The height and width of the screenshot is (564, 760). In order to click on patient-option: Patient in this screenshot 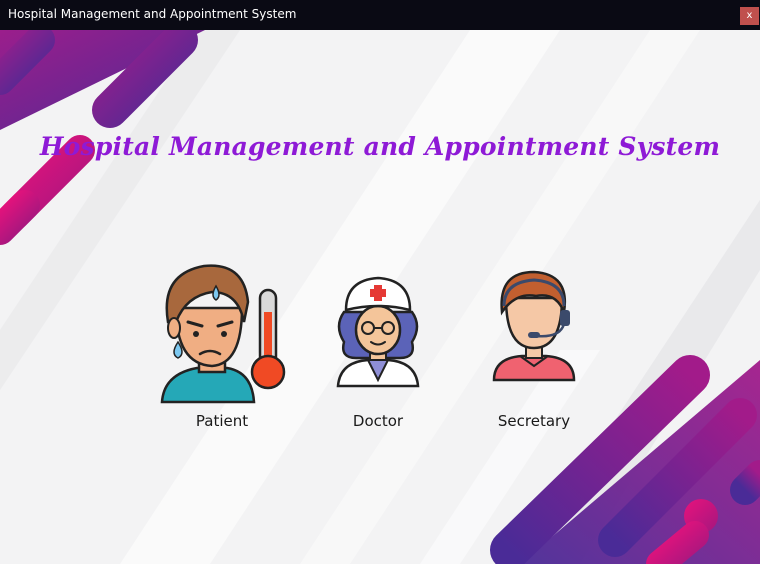, I will do `click(222, 346)`.